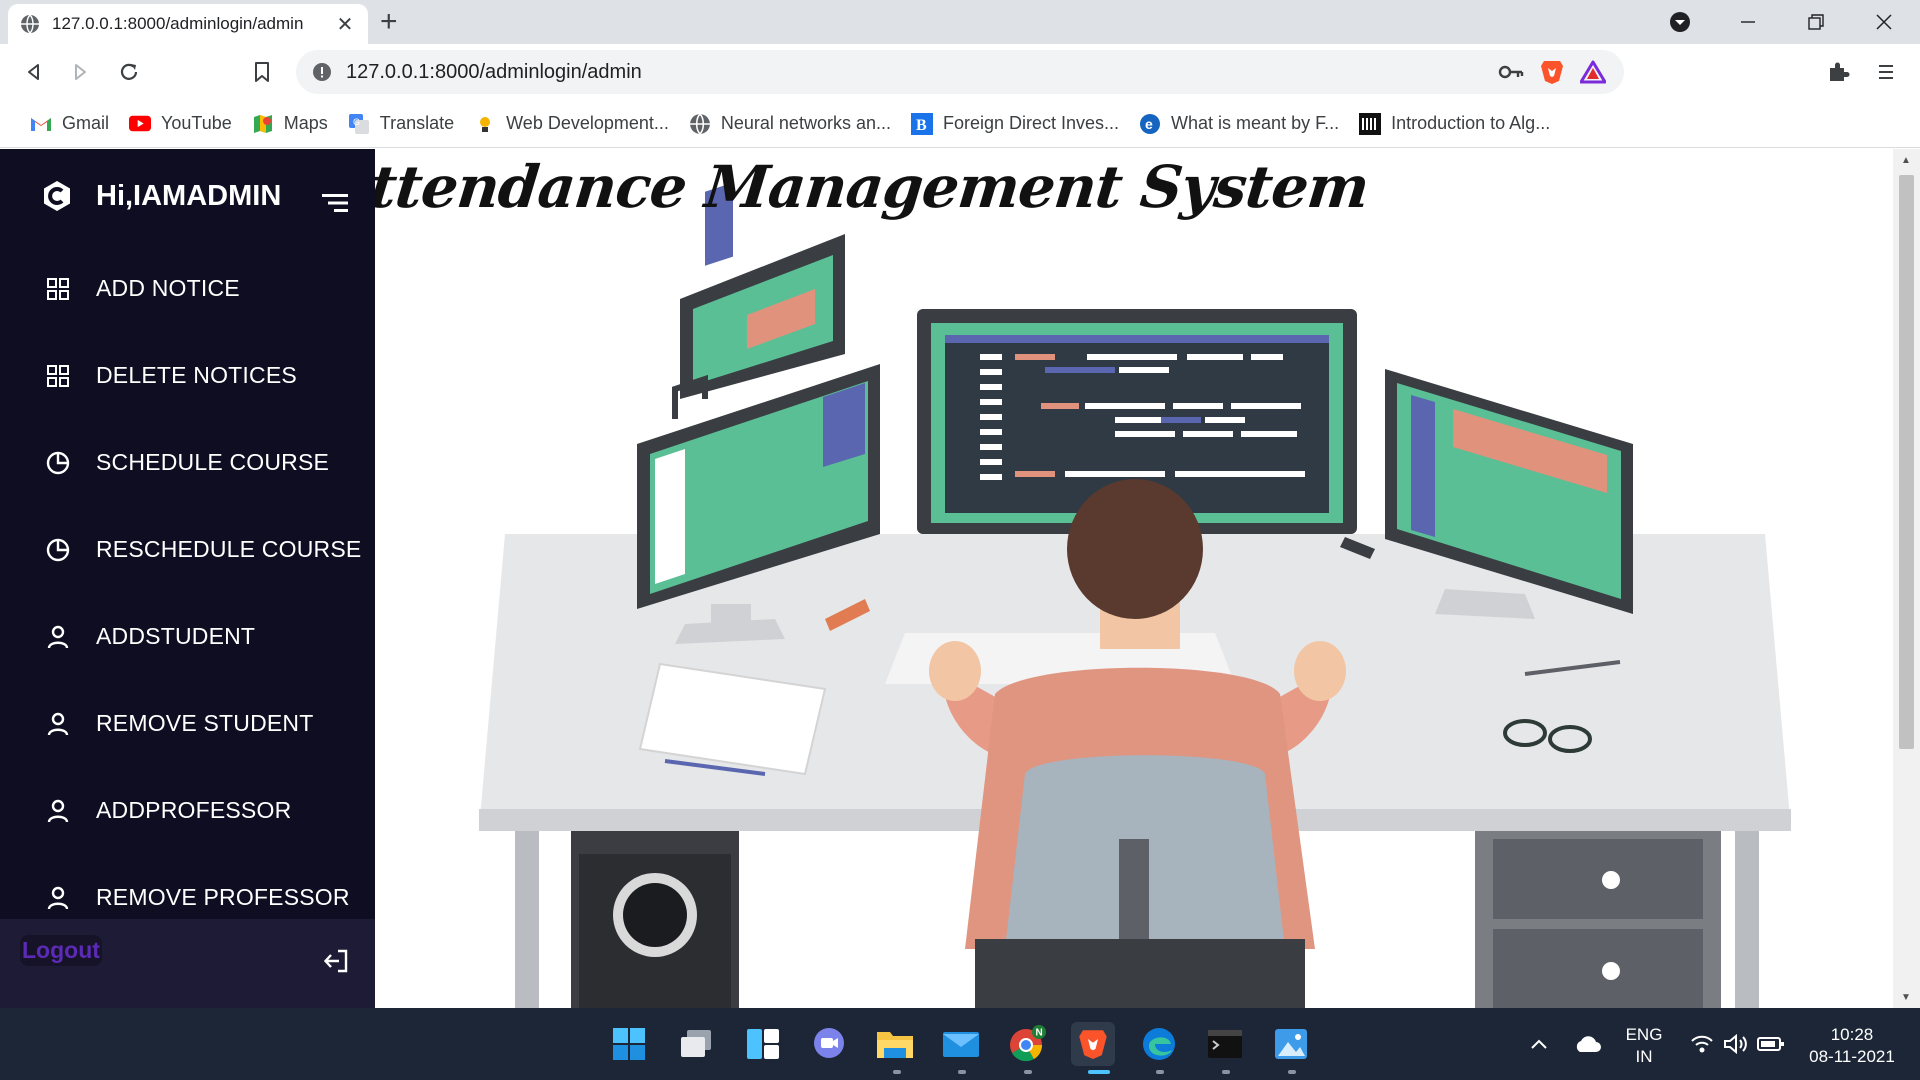 This screenshot has height=1080, width=1920. I want to click on tab-strip: 127.0.0.1:8000/adminlogin/admin ✕ +, so click(960, 22).